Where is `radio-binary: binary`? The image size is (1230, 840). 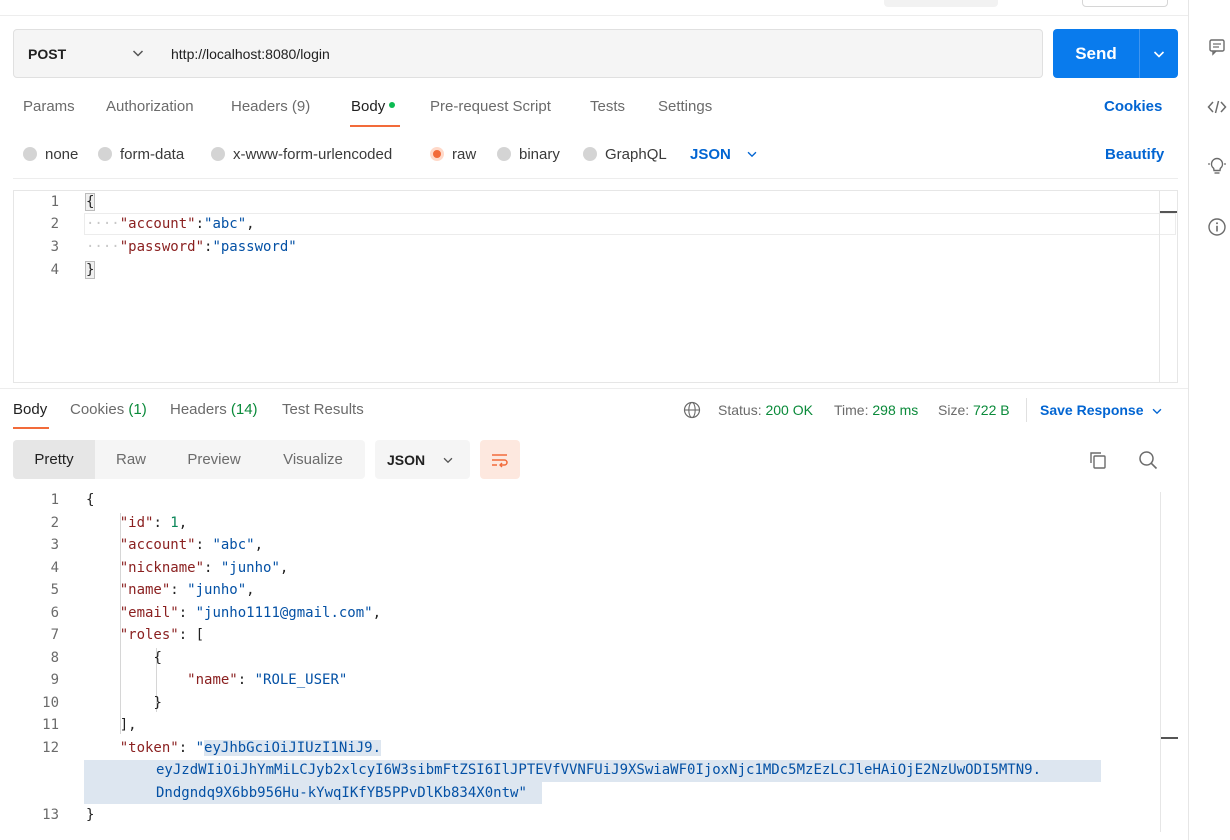 radio-binary: binary is located at coordinates (528, 154).